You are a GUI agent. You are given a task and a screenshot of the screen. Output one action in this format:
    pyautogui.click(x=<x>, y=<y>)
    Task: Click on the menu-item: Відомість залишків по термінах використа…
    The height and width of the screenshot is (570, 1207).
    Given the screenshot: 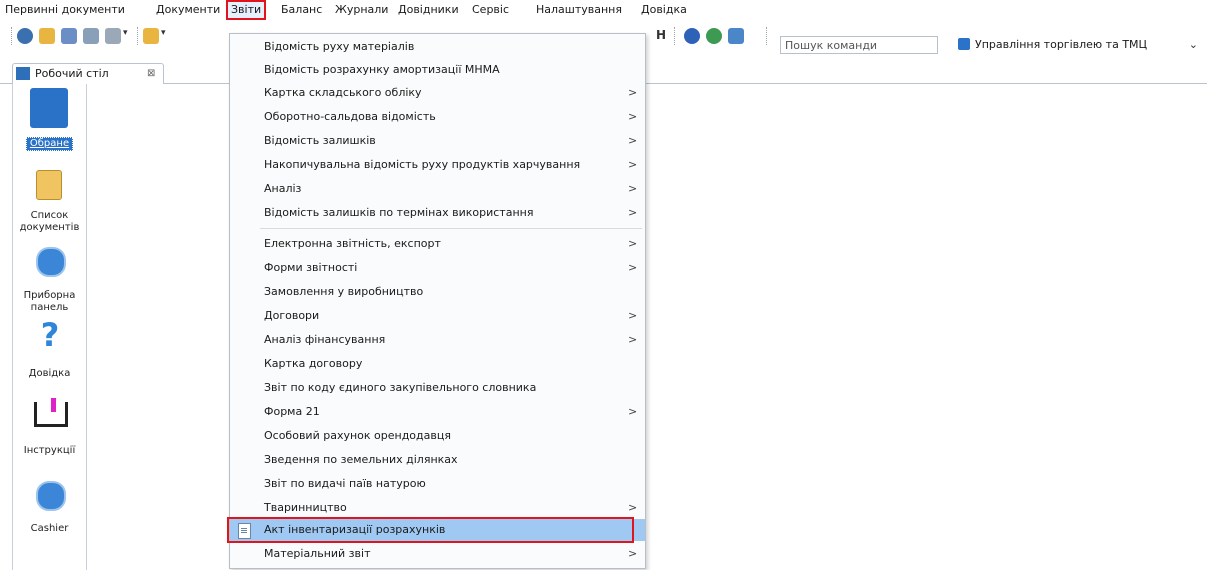 What is the action you would take?
    pyautogui.click(x=437, y=213)
    